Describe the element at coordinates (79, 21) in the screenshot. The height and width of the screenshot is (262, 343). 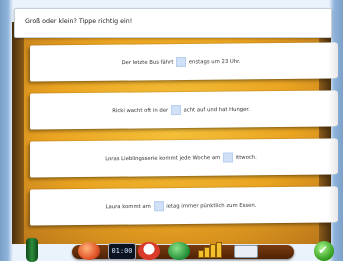
I see `instruction-text: Groß oder klein? Tippe richtig ein!` at that location.